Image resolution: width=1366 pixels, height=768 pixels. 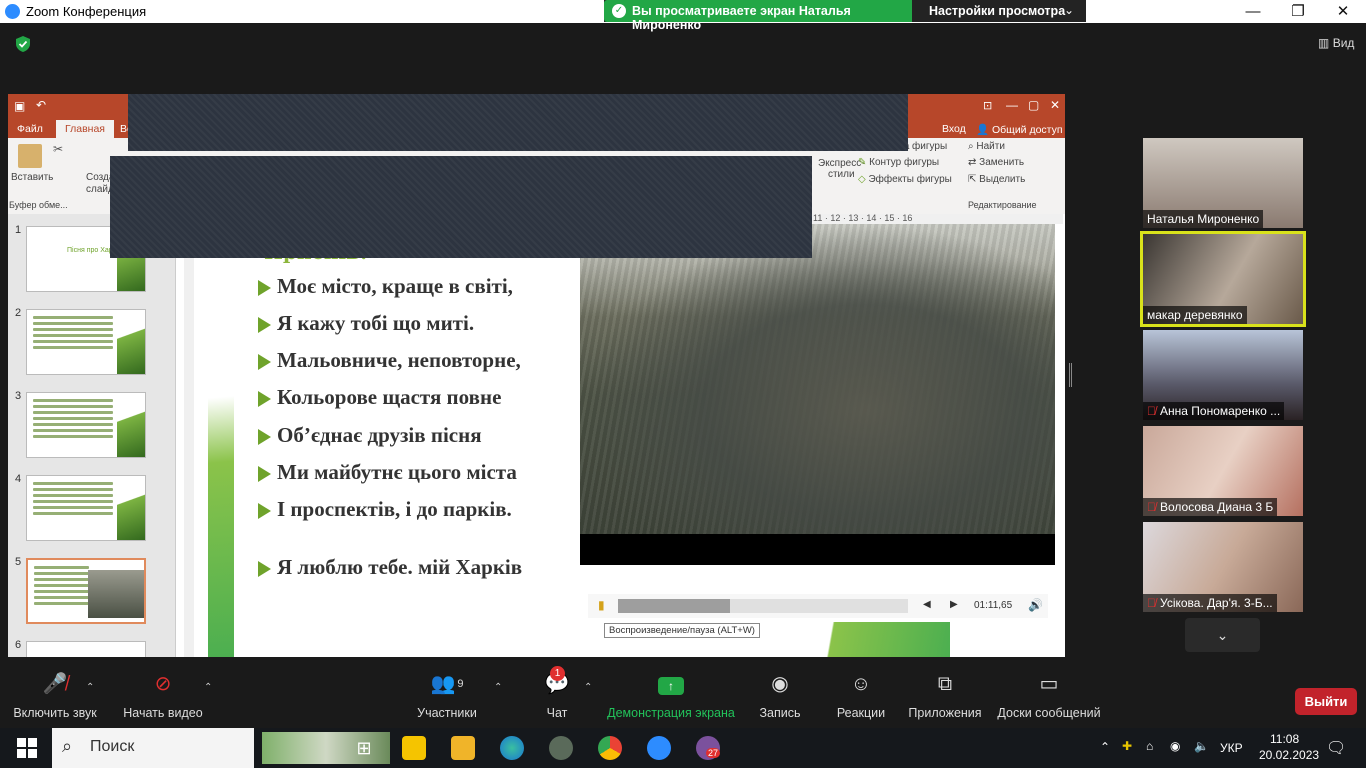 I want to click on volume-icon: 🔈, so click(x=1201, y=746).